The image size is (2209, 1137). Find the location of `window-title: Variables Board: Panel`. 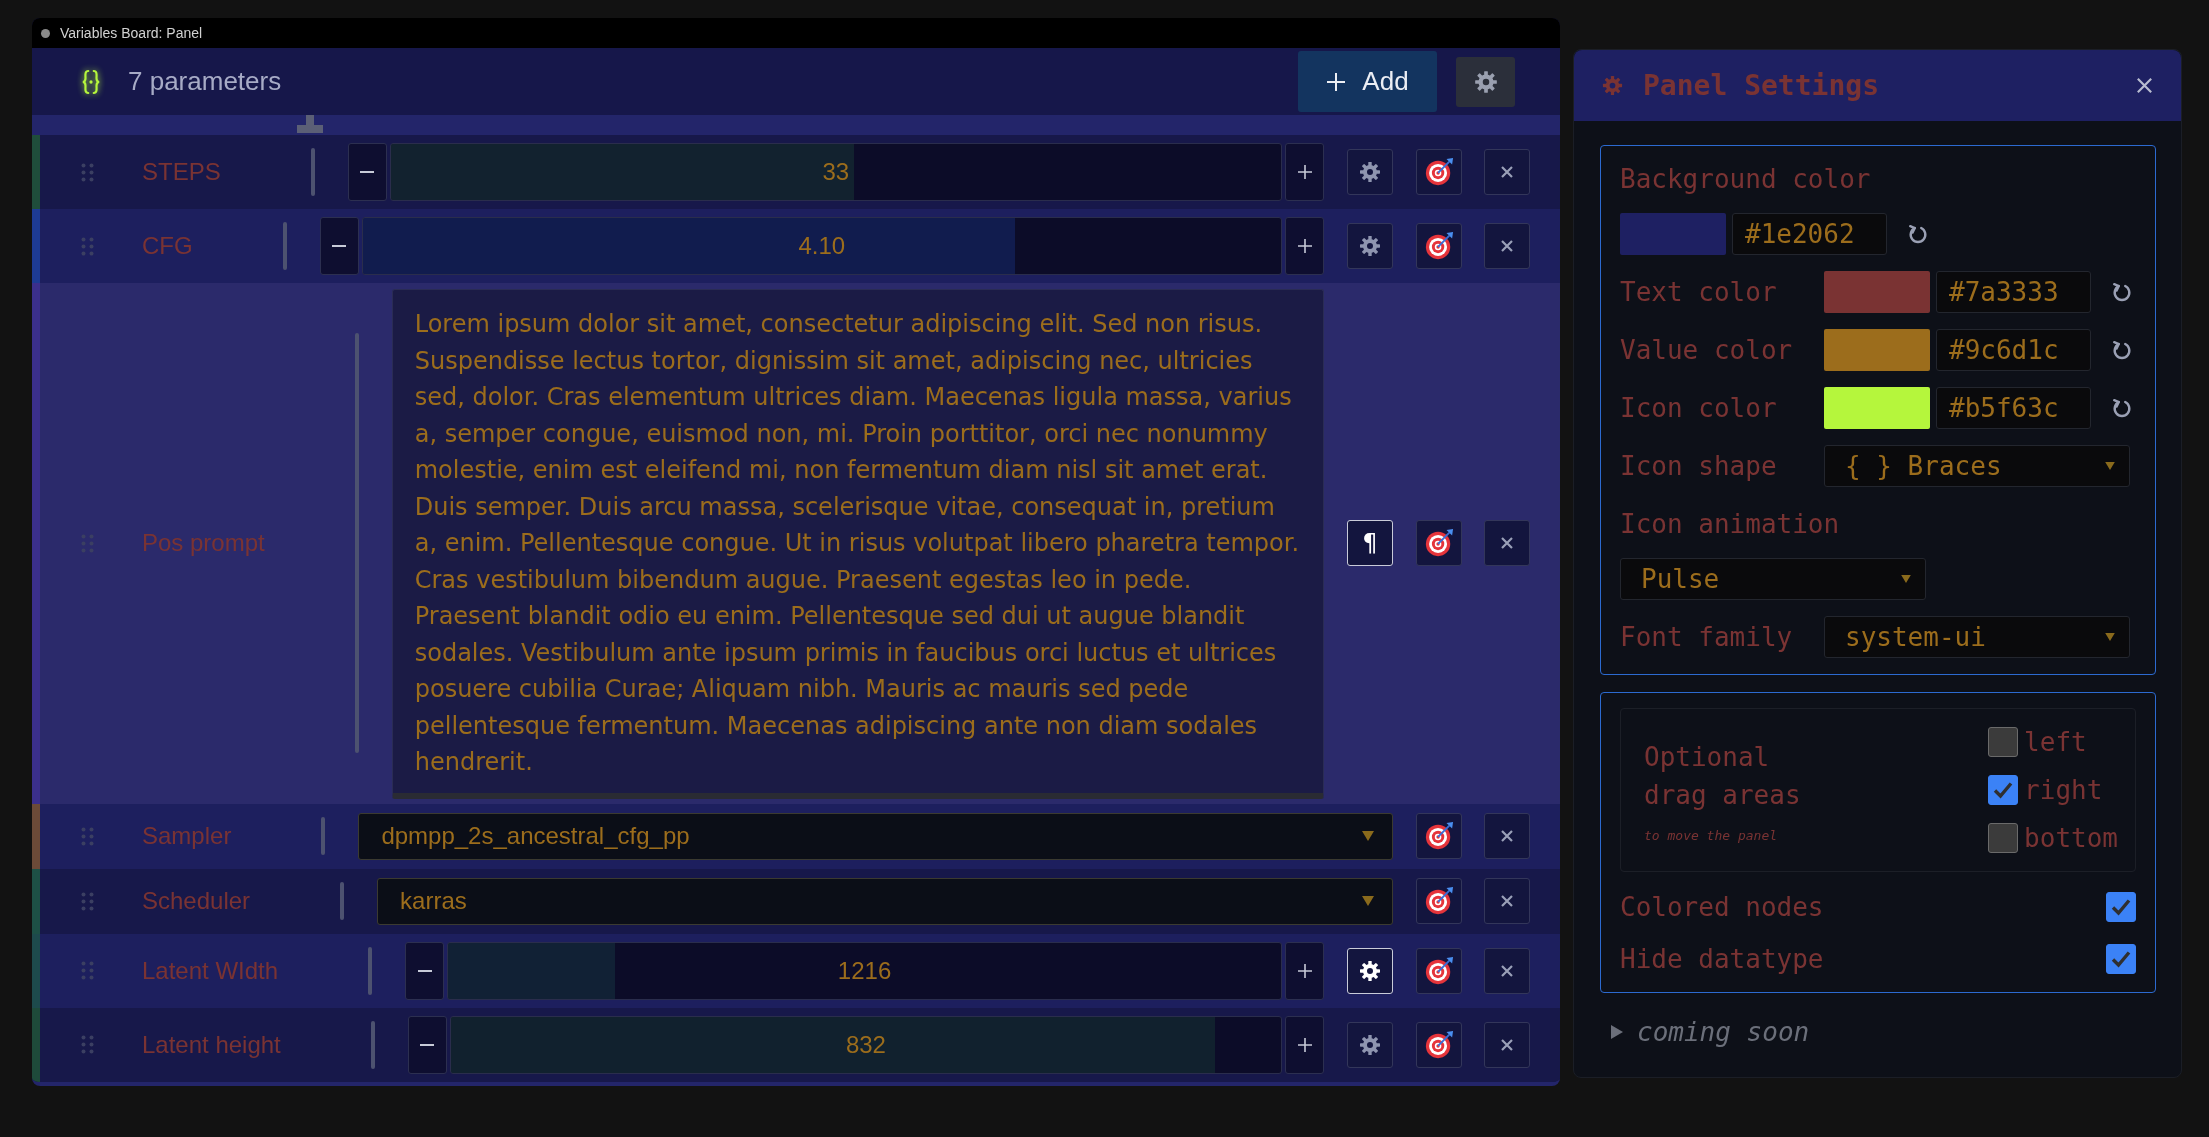

window-title: Variables Board: Panel is located at coordinates (131, 33).